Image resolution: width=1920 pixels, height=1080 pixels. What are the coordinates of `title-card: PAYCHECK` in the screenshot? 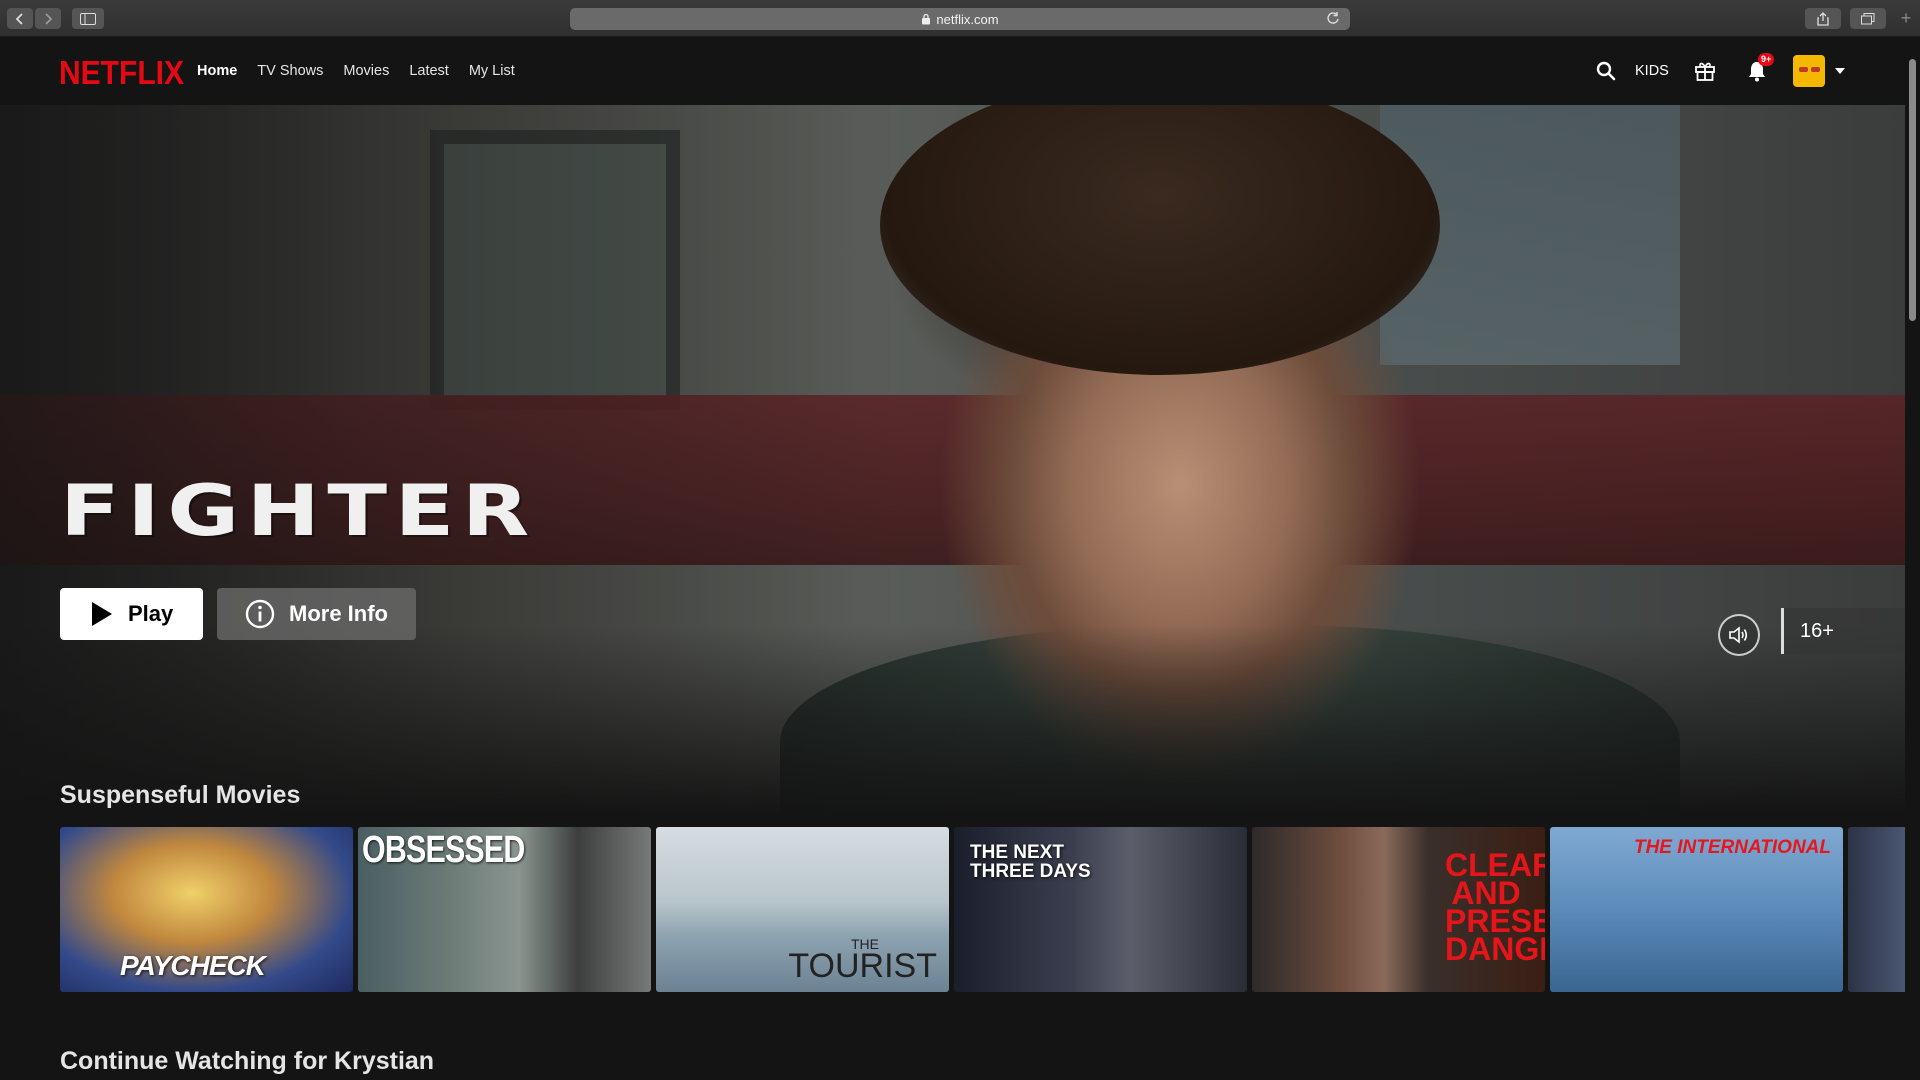 It's located at (206, 909).